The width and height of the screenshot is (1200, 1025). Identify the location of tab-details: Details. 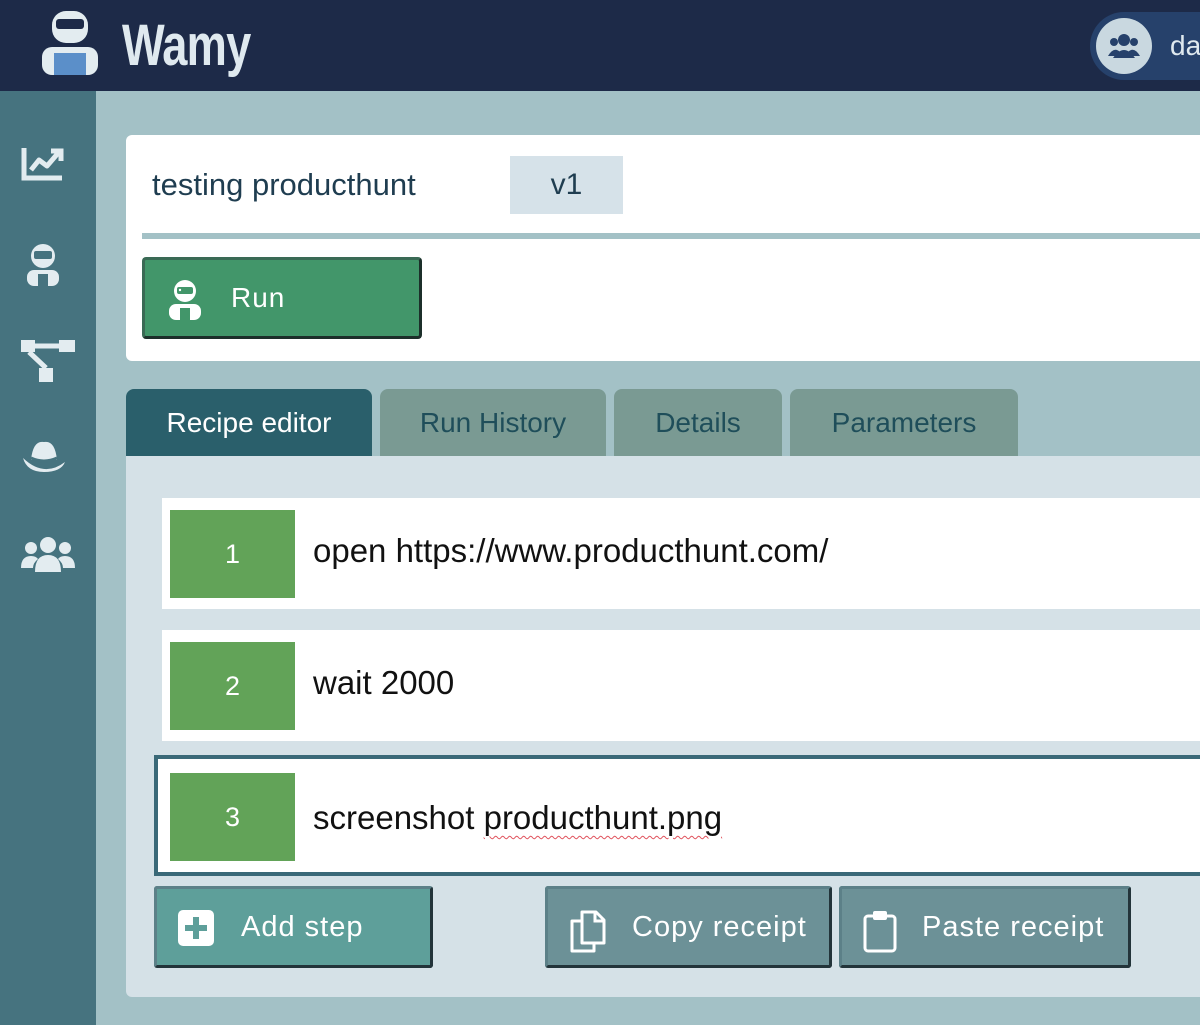
(698, 422).